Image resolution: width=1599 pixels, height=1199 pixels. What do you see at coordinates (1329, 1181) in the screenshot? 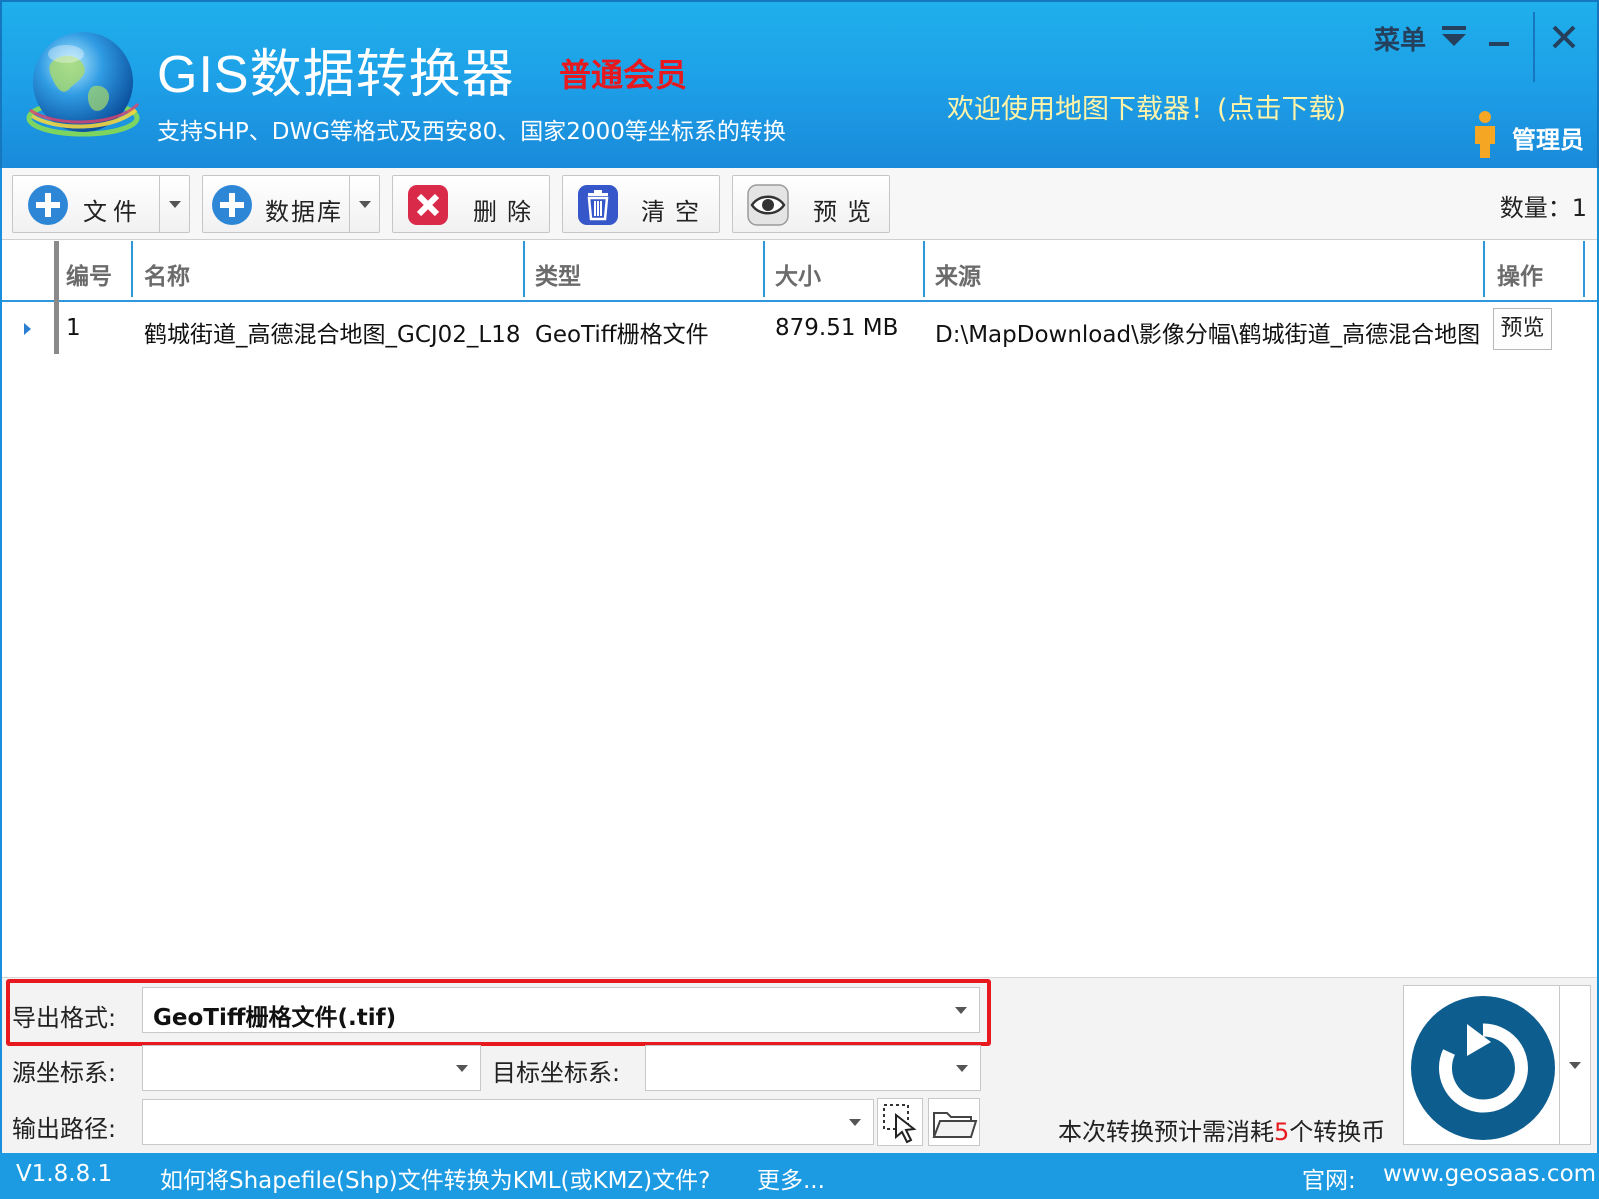
I see `website-label: 官网:` at bounding box center [1329, 1181].